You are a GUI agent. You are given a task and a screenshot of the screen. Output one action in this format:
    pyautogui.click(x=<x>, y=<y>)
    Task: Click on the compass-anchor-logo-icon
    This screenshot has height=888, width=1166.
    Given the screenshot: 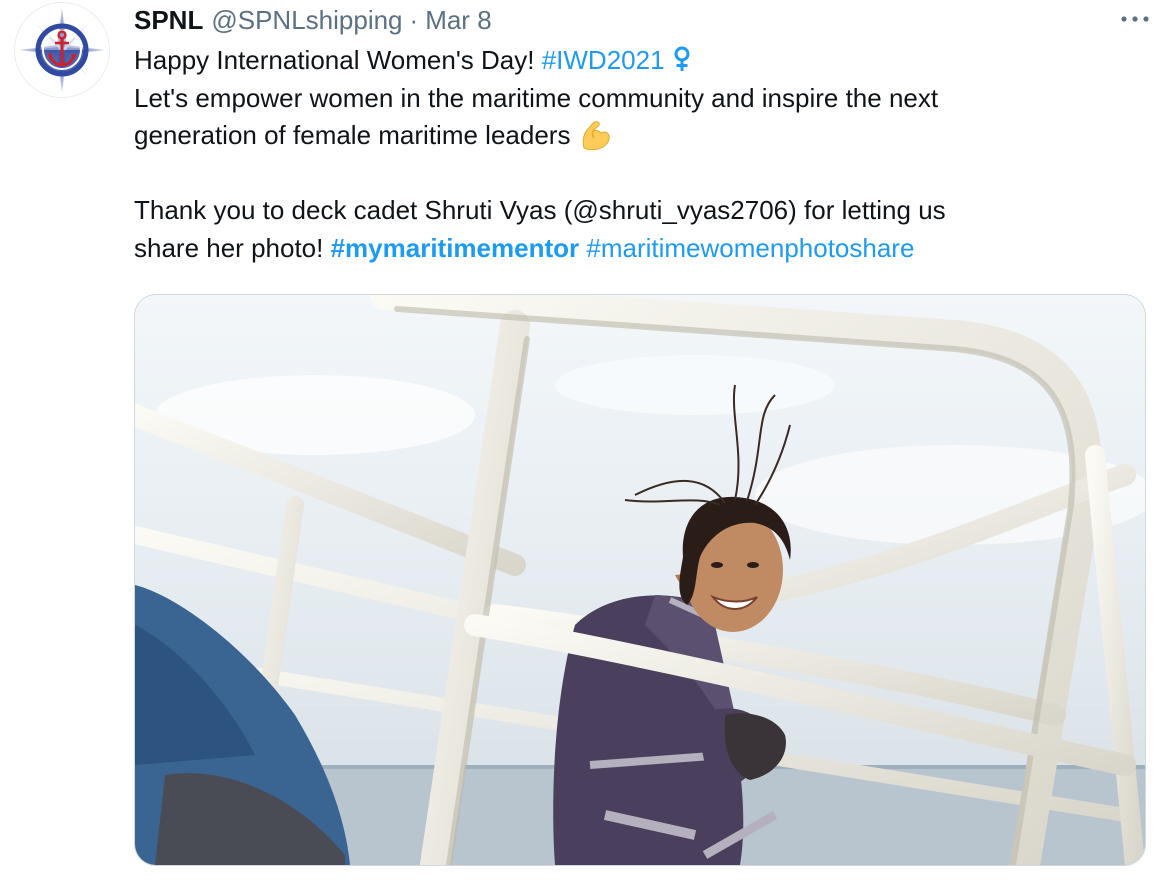 What is the action you would take?
    pyautogui.click(x=62, y=50)
    